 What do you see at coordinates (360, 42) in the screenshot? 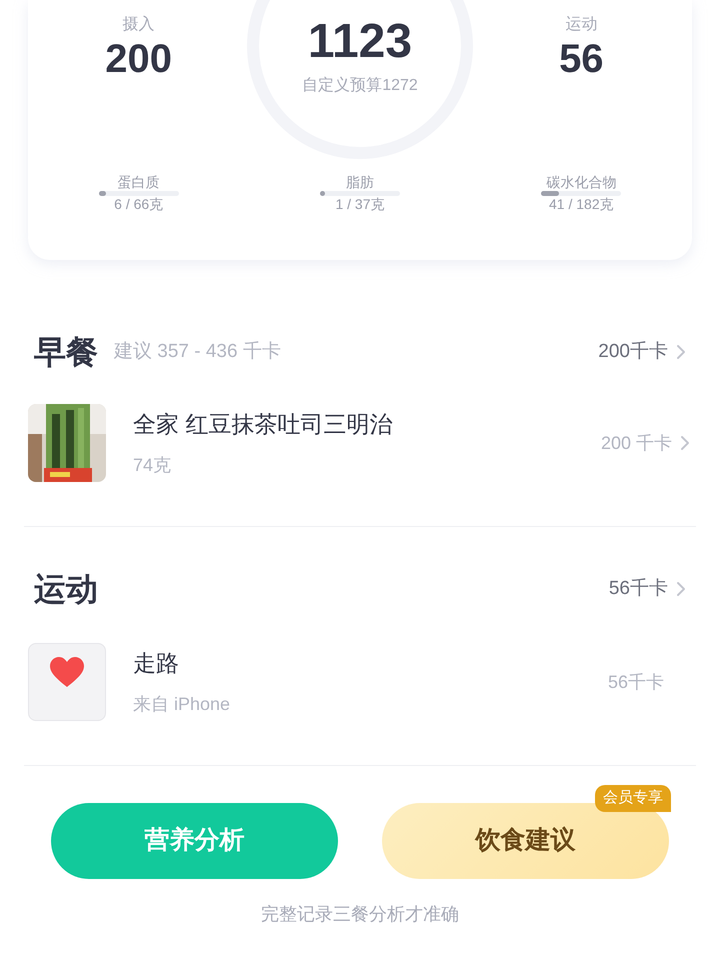
I see `remaining-calories: 1123` at bounding box center [360, 42].